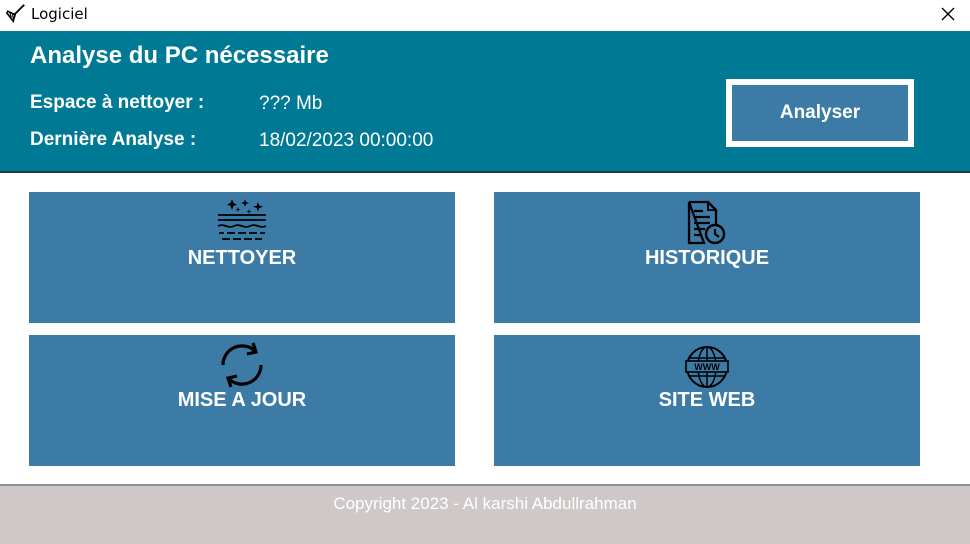 Image resolution: width=970 pixels, height=544 pixels. I want to click on update-tile: MISE A JOUR, so click(242, 400).